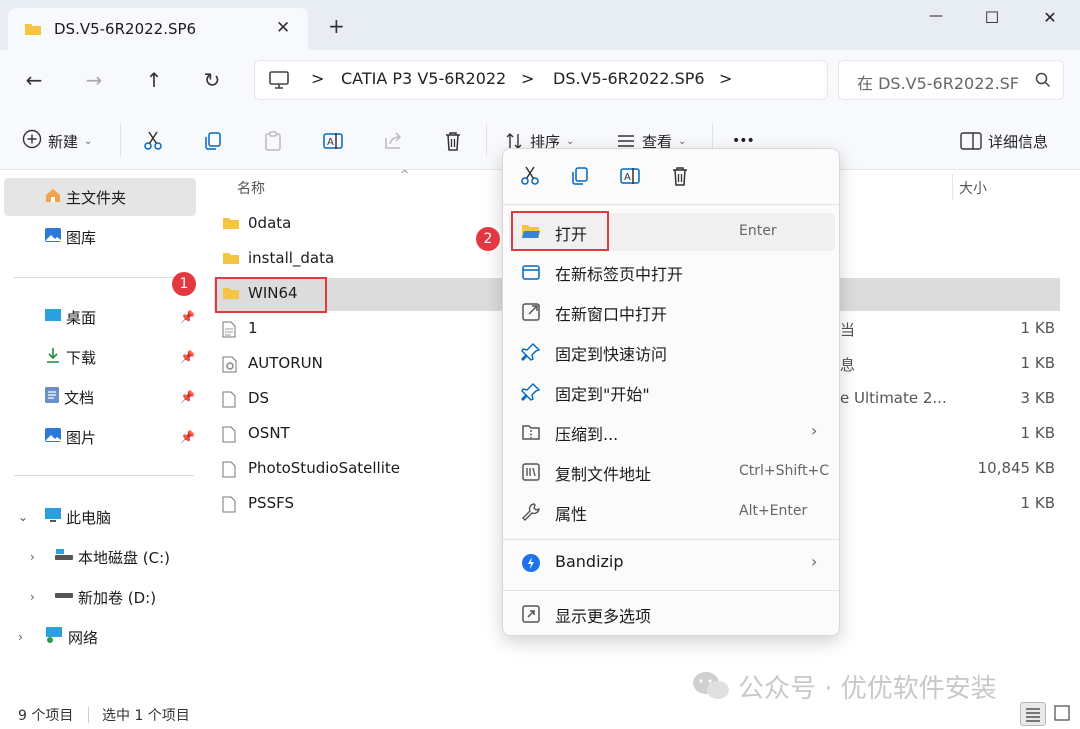  I want to click on details-button: 详细信息, so click(1004, 141).